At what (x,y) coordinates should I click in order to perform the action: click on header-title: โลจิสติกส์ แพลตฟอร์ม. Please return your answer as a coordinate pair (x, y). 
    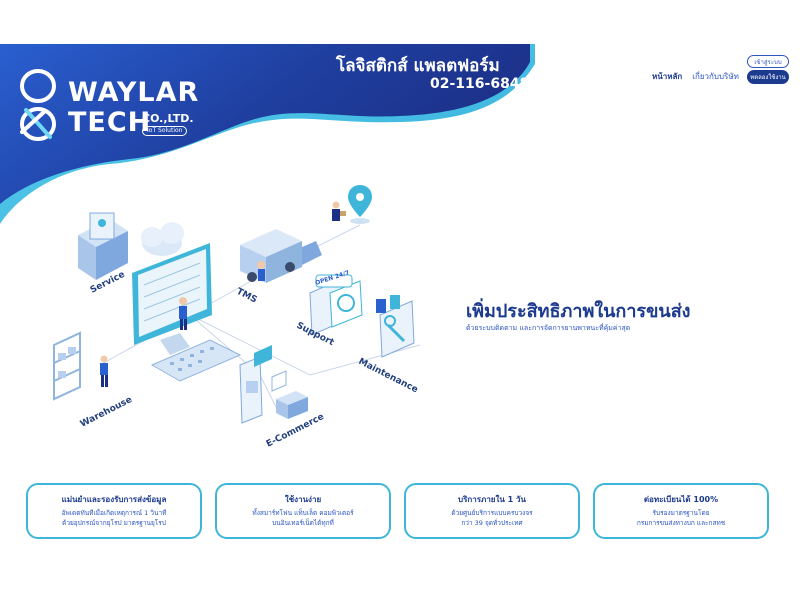
    Looking at the image, I should click on (418, 66).